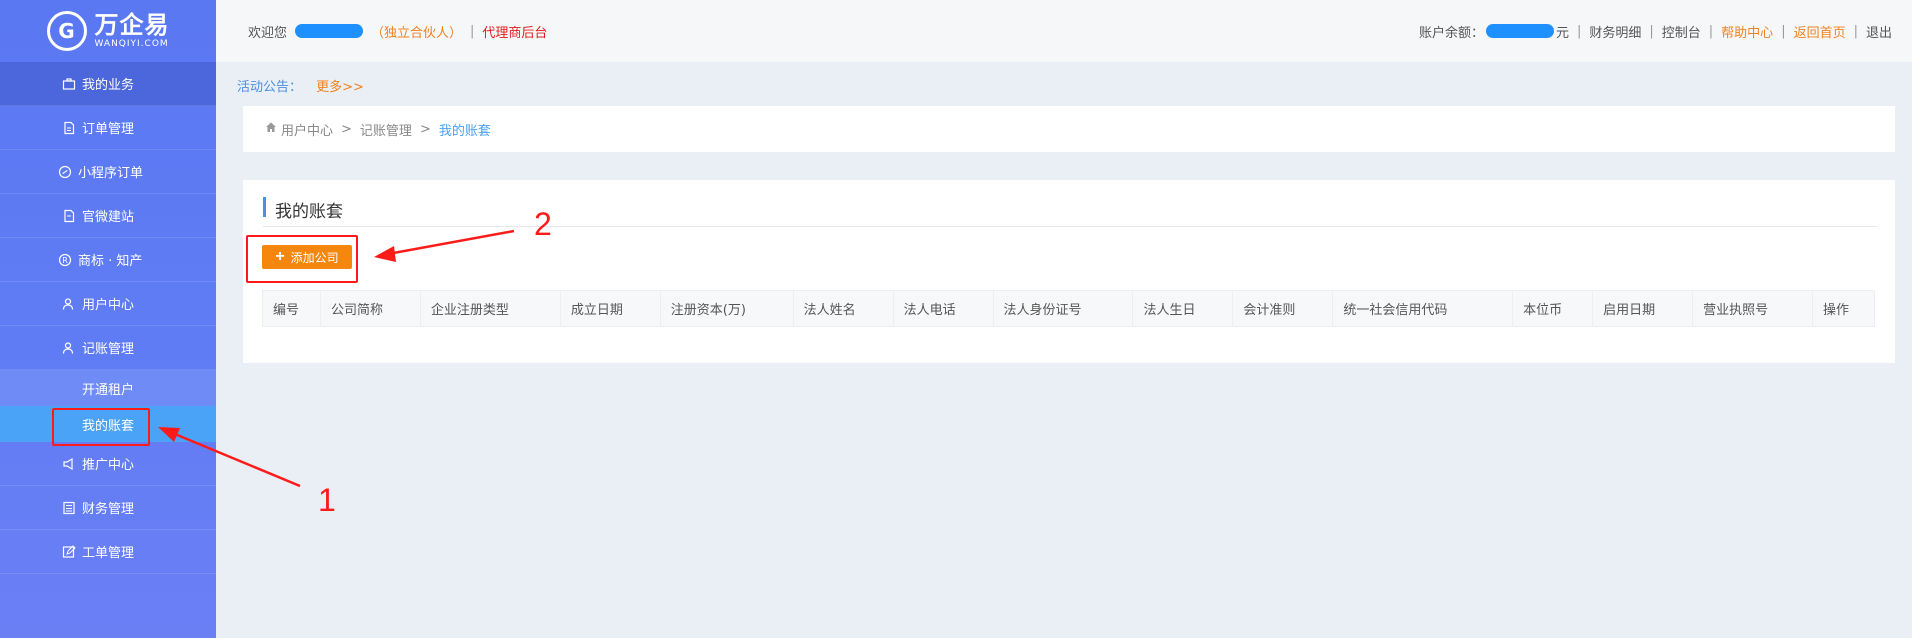 The height and width of the screenshot is (638, 1912). Describe the element at coordinates (1752, 308) in the screenshot. I see `column-header: 营业执照号` at that location.